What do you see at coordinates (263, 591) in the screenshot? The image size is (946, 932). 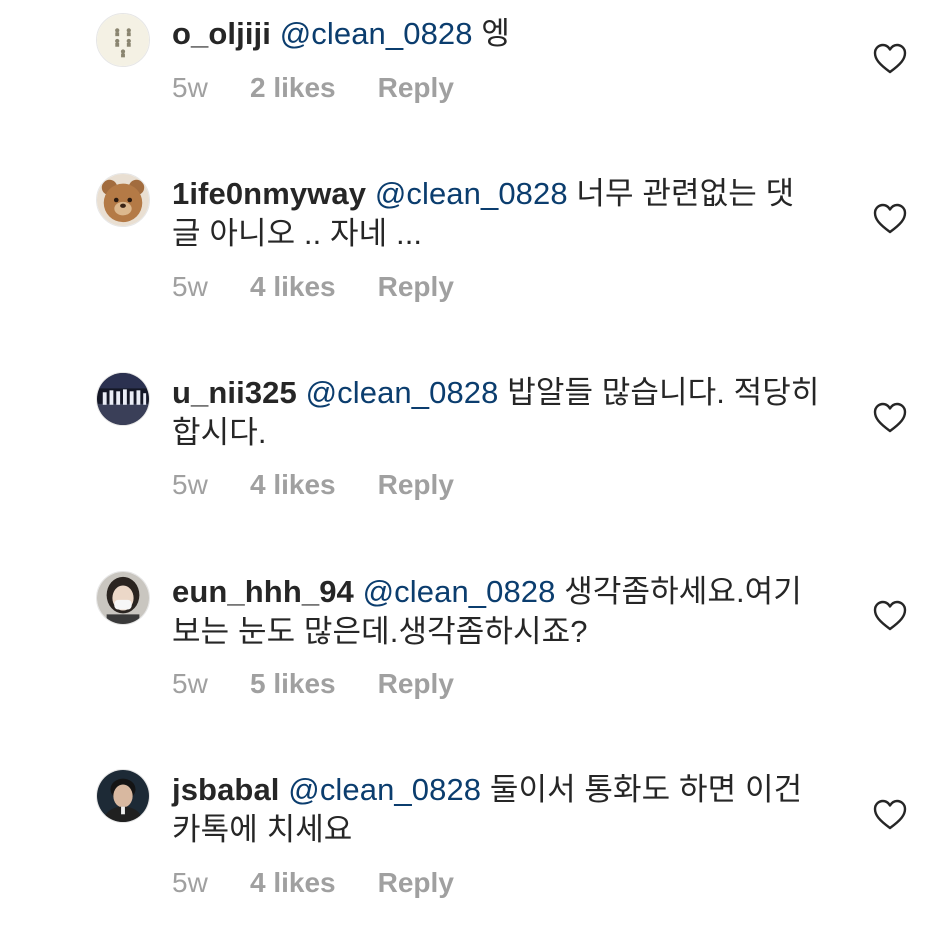 I see `comment-username: eun_hhh_94` at bounding box center [263, 591].